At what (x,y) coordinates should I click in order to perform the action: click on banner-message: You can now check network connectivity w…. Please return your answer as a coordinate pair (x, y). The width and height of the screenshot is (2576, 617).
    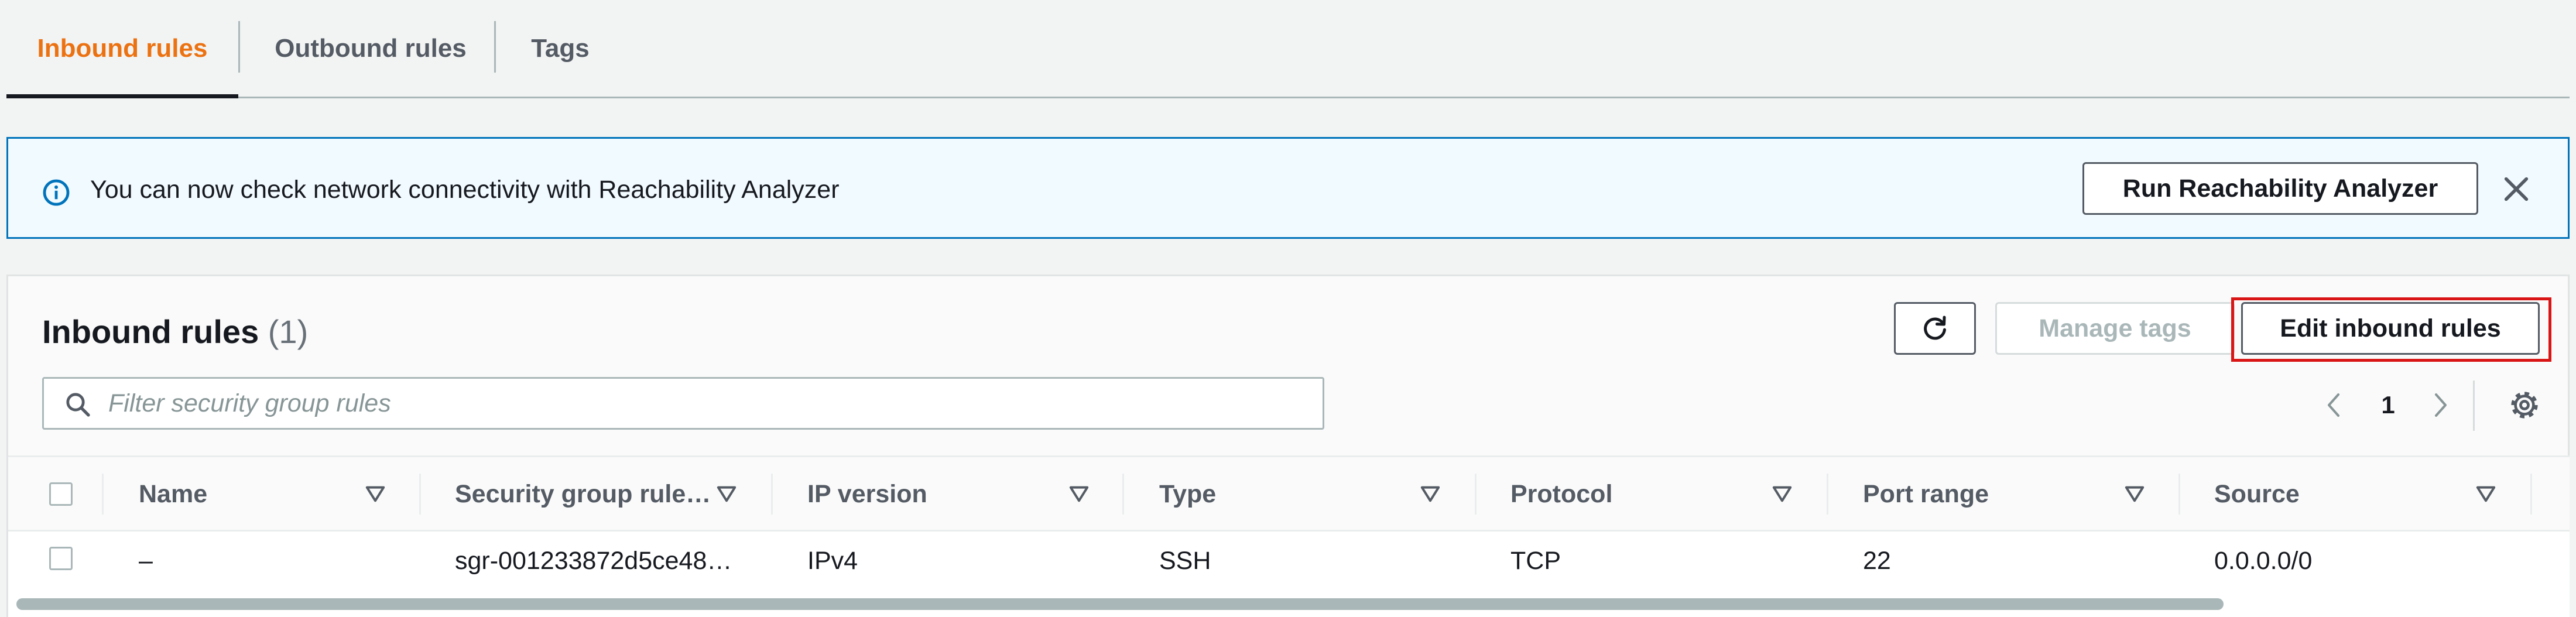
    Looking at the image, I should click on (465, 190).